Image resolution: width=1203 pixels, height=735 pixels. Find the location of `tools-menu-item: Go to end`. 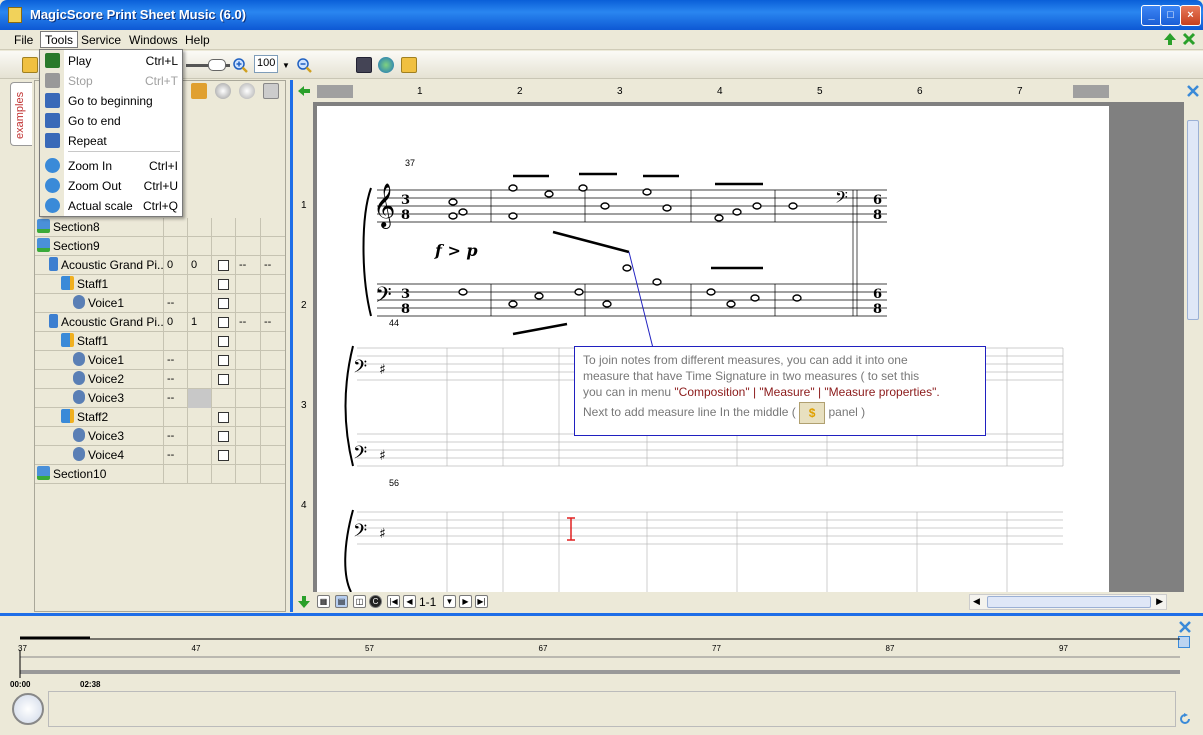

tools-menu-item: Go to end is located at coordinates (111, 121).